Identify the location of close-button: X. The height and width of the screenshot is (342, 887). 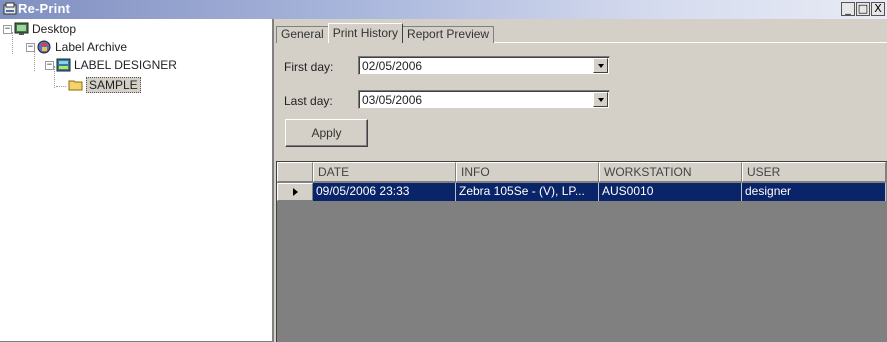
(878, 9).